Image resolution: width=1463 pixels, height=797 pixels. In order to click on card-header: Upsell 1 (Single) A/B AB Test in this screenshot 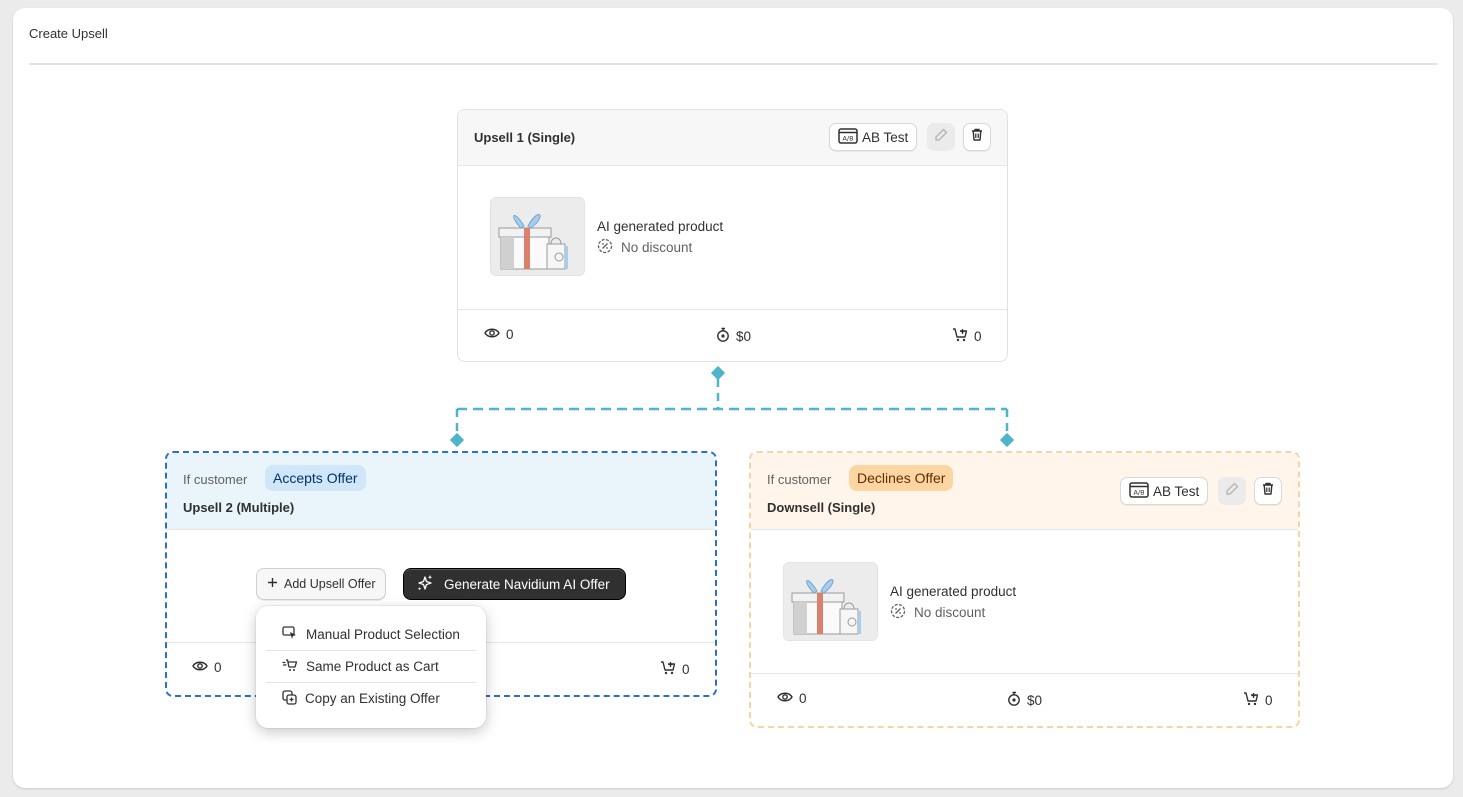, I will do `click(732, 138)`.